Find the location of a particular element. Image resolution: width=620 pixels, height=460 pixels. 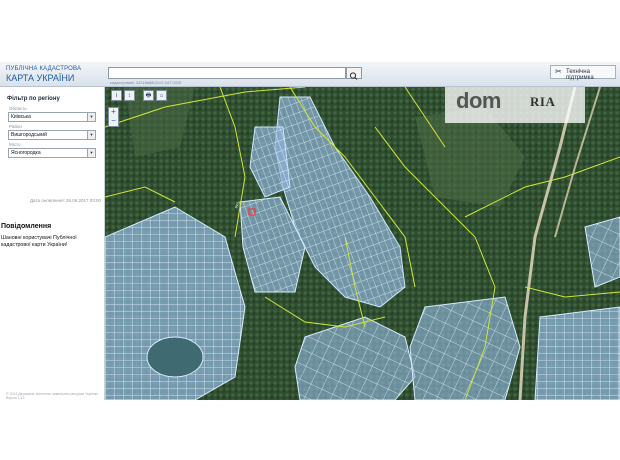

region-select: Київська ▼ is located at coordinates (52, 117).